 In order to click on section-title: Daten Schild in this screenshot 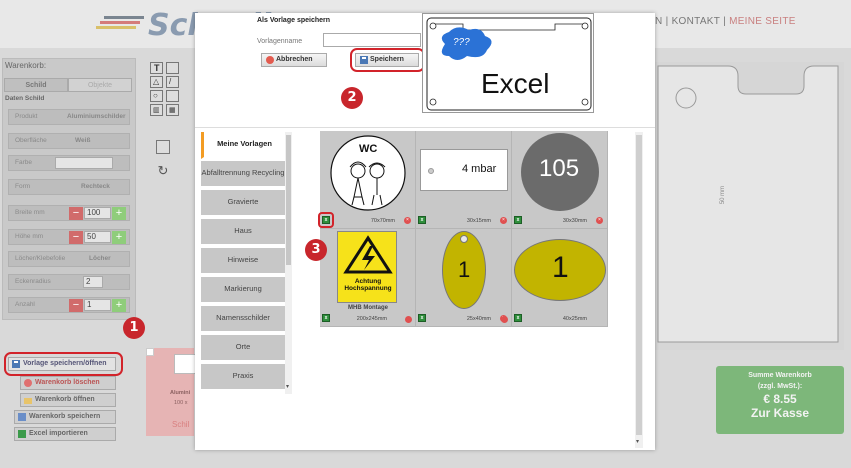, I will do `click(25, 98)`.